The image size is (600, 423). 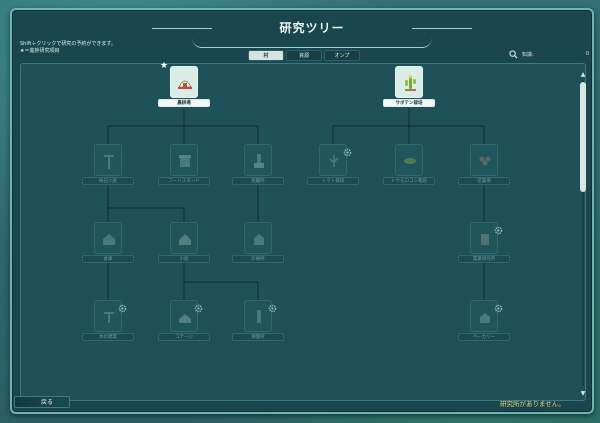 I want to click on scroll-thumb, so click(x=583, y=137).